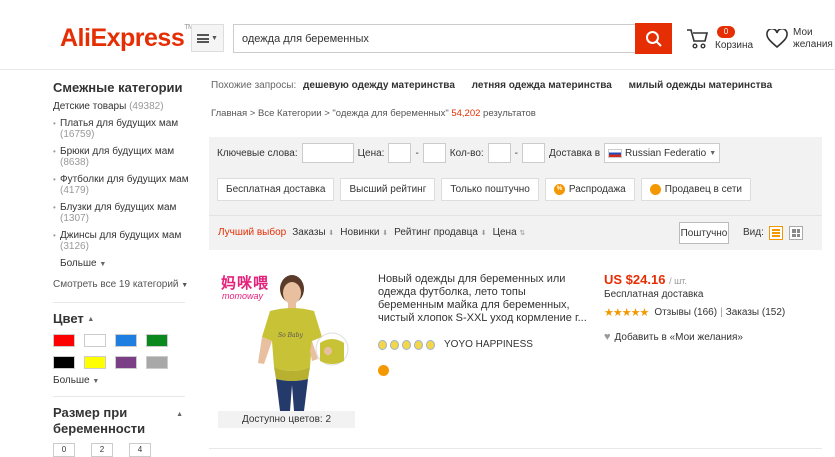 This screenshot has height=457, width=835. I want to click on product-image: 妈咪喂 momoway So Baby, so click(286, 341).